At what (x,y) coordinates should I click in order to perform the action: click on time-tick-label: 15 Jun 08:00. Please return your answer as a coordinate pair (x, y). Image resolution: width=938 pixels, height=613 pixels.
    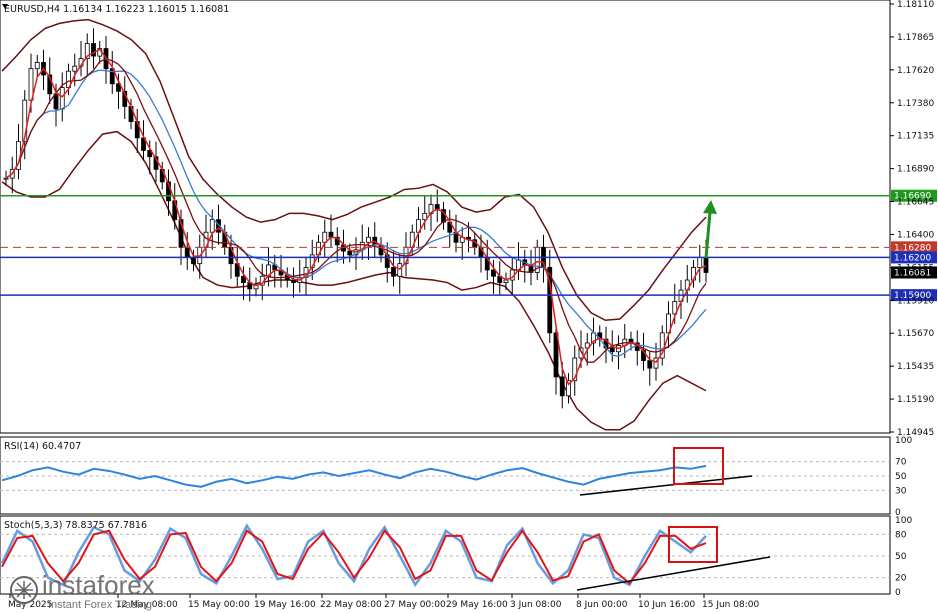
    Looking at the image, I should click on (730, 605).